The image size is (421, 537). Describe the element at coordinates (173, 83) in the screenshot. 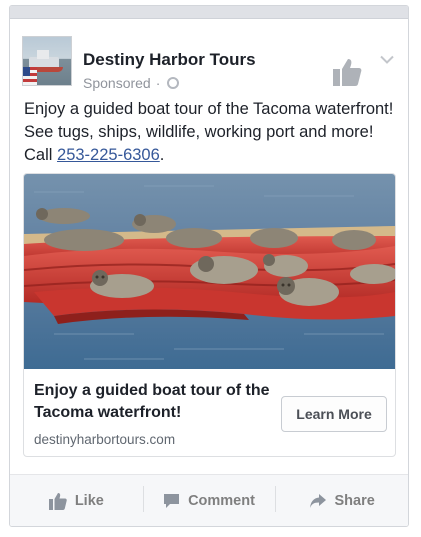

I see `globe-icon` at that location.